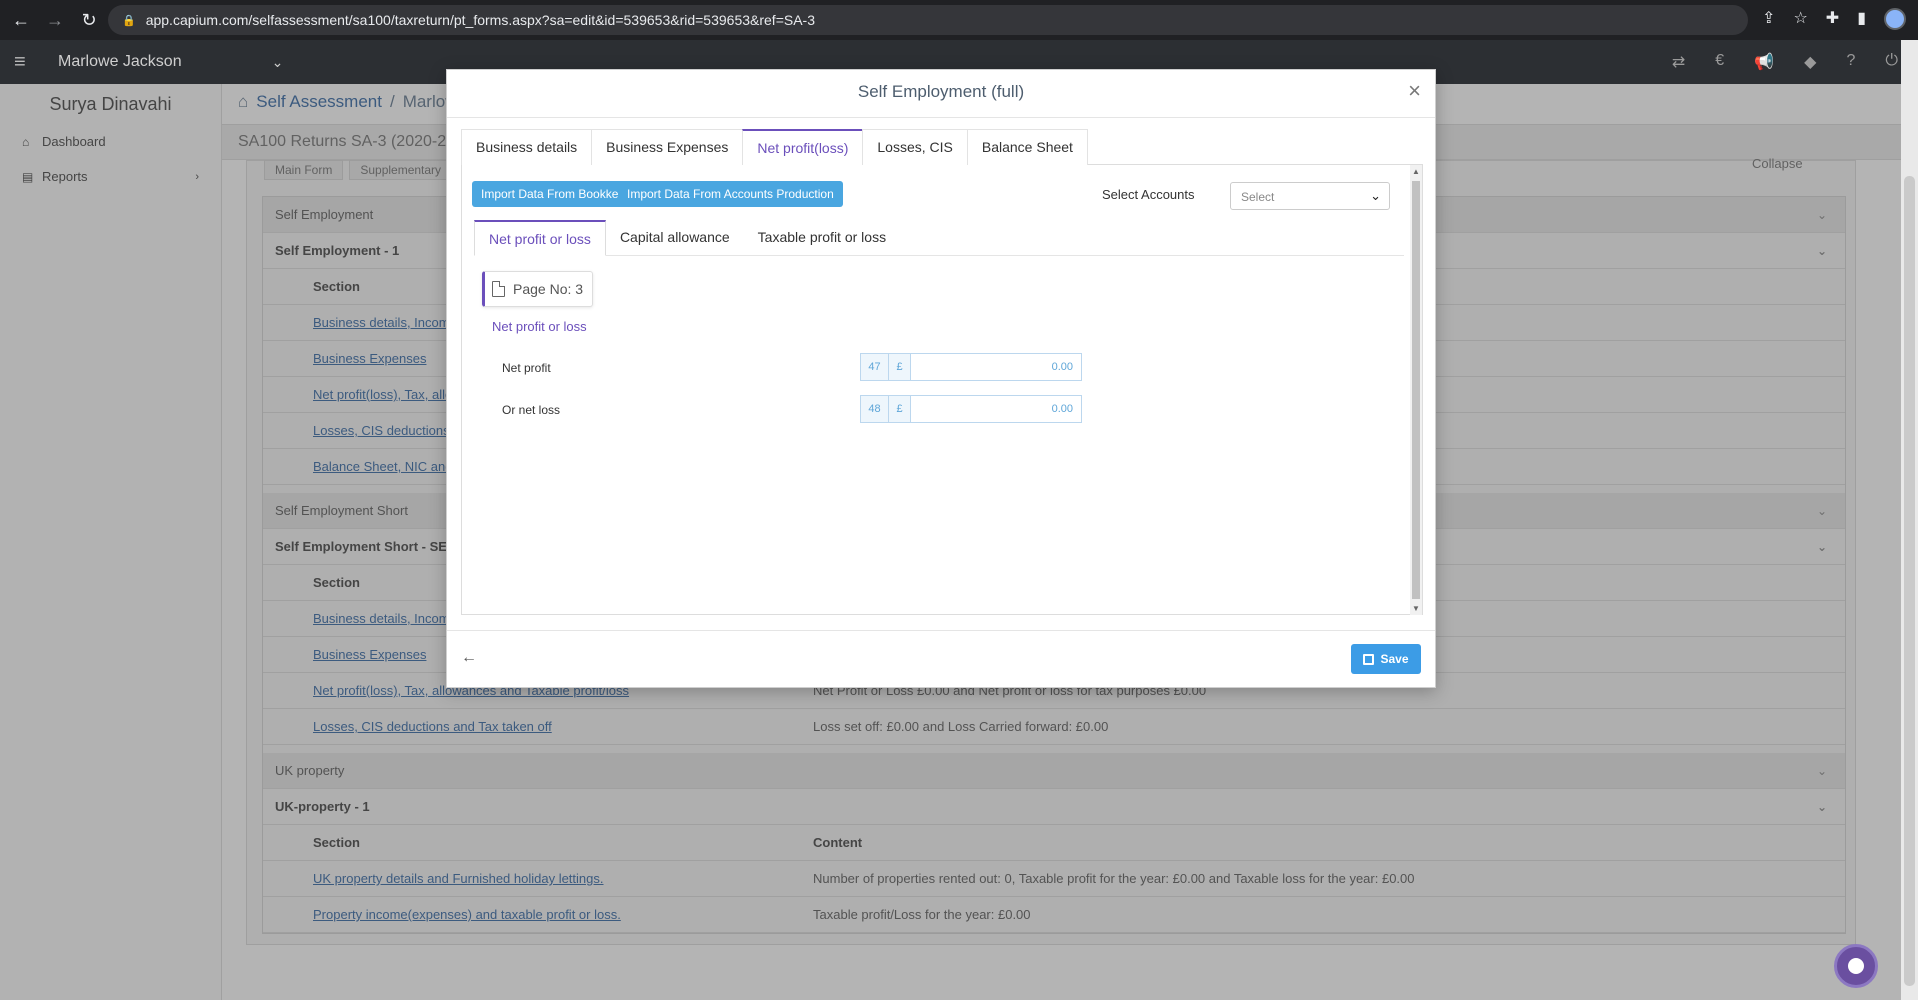 This screenshot has width=1918, height=1000. I want to click on browser-actions: ⇪ ☆ ✚ ▮, so click(1834, 19).